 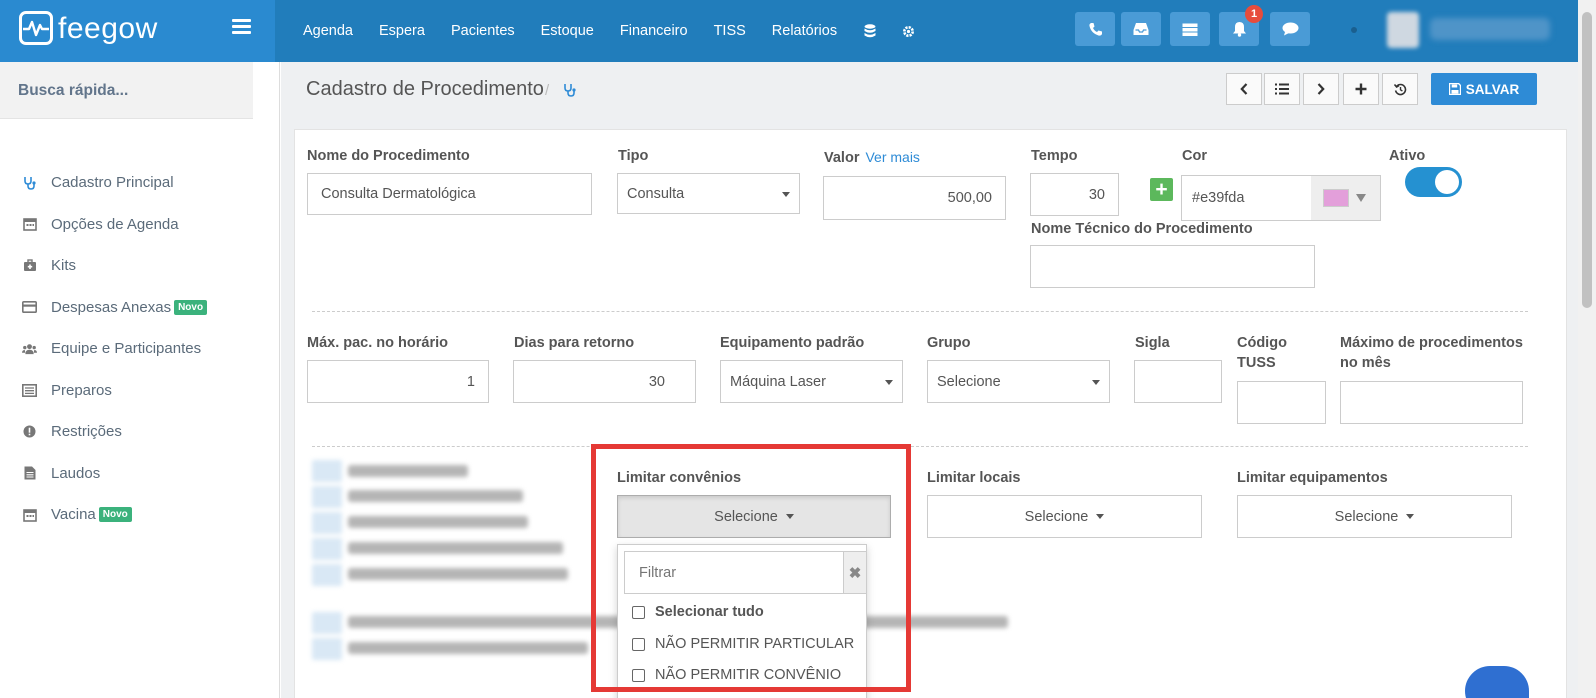 What do you see at coordinates (1361, 89) in the screenshot?
I see `add-button` at bounding box center [1361, 89].